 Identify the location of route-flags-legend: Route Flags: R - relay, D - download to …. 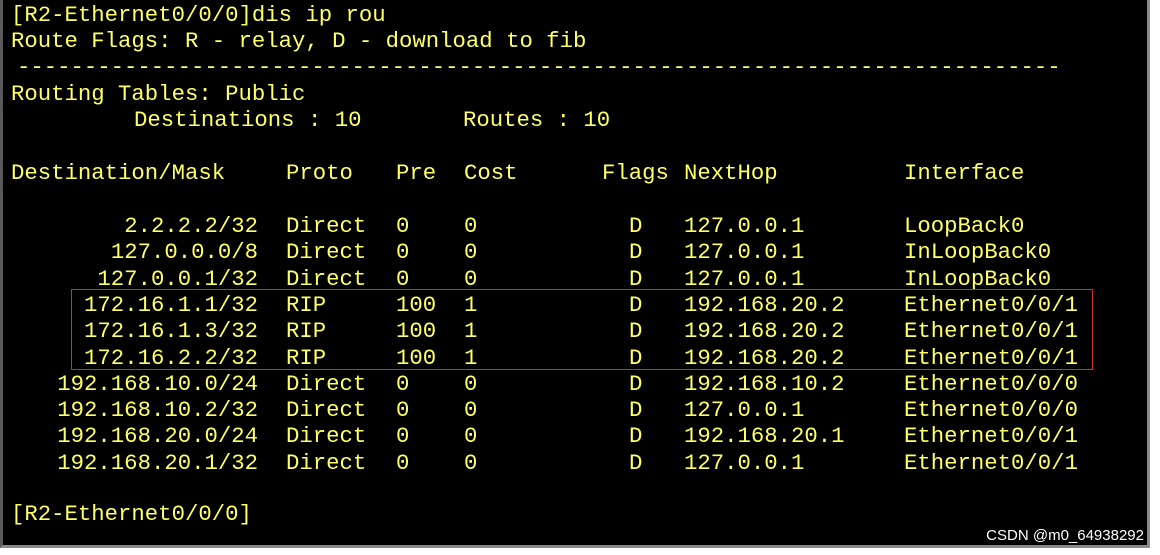
(299, 41).